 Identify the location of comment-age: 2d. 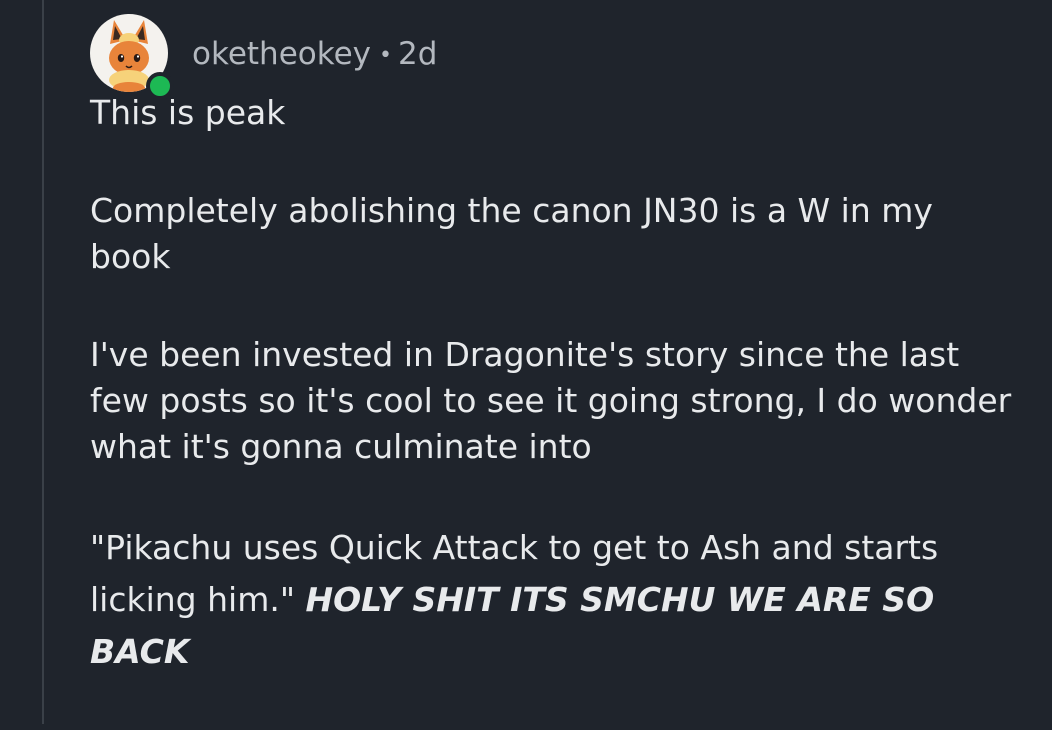
(417, 54).